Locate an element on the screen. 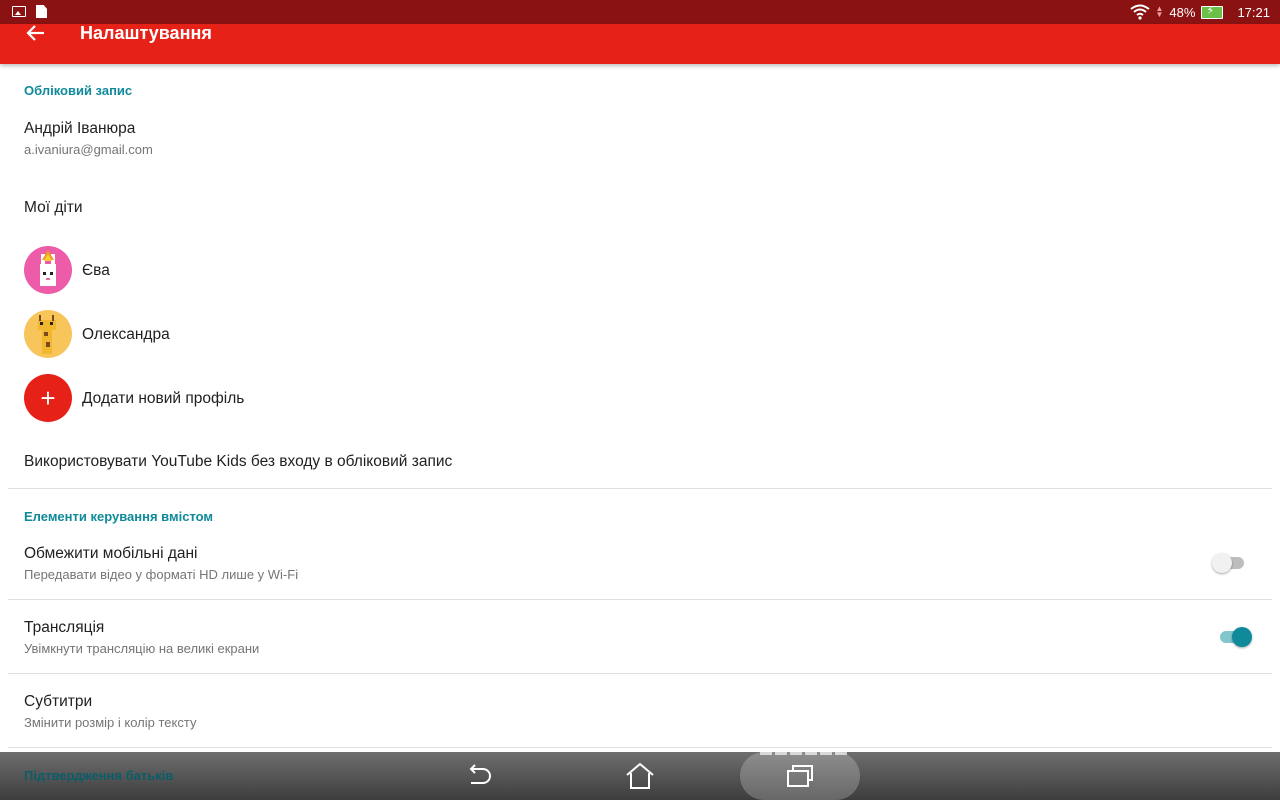 The image size is (1280, 800). status-bar: ▲▼ 48% 17:21 is located at coordinates (640, 12).